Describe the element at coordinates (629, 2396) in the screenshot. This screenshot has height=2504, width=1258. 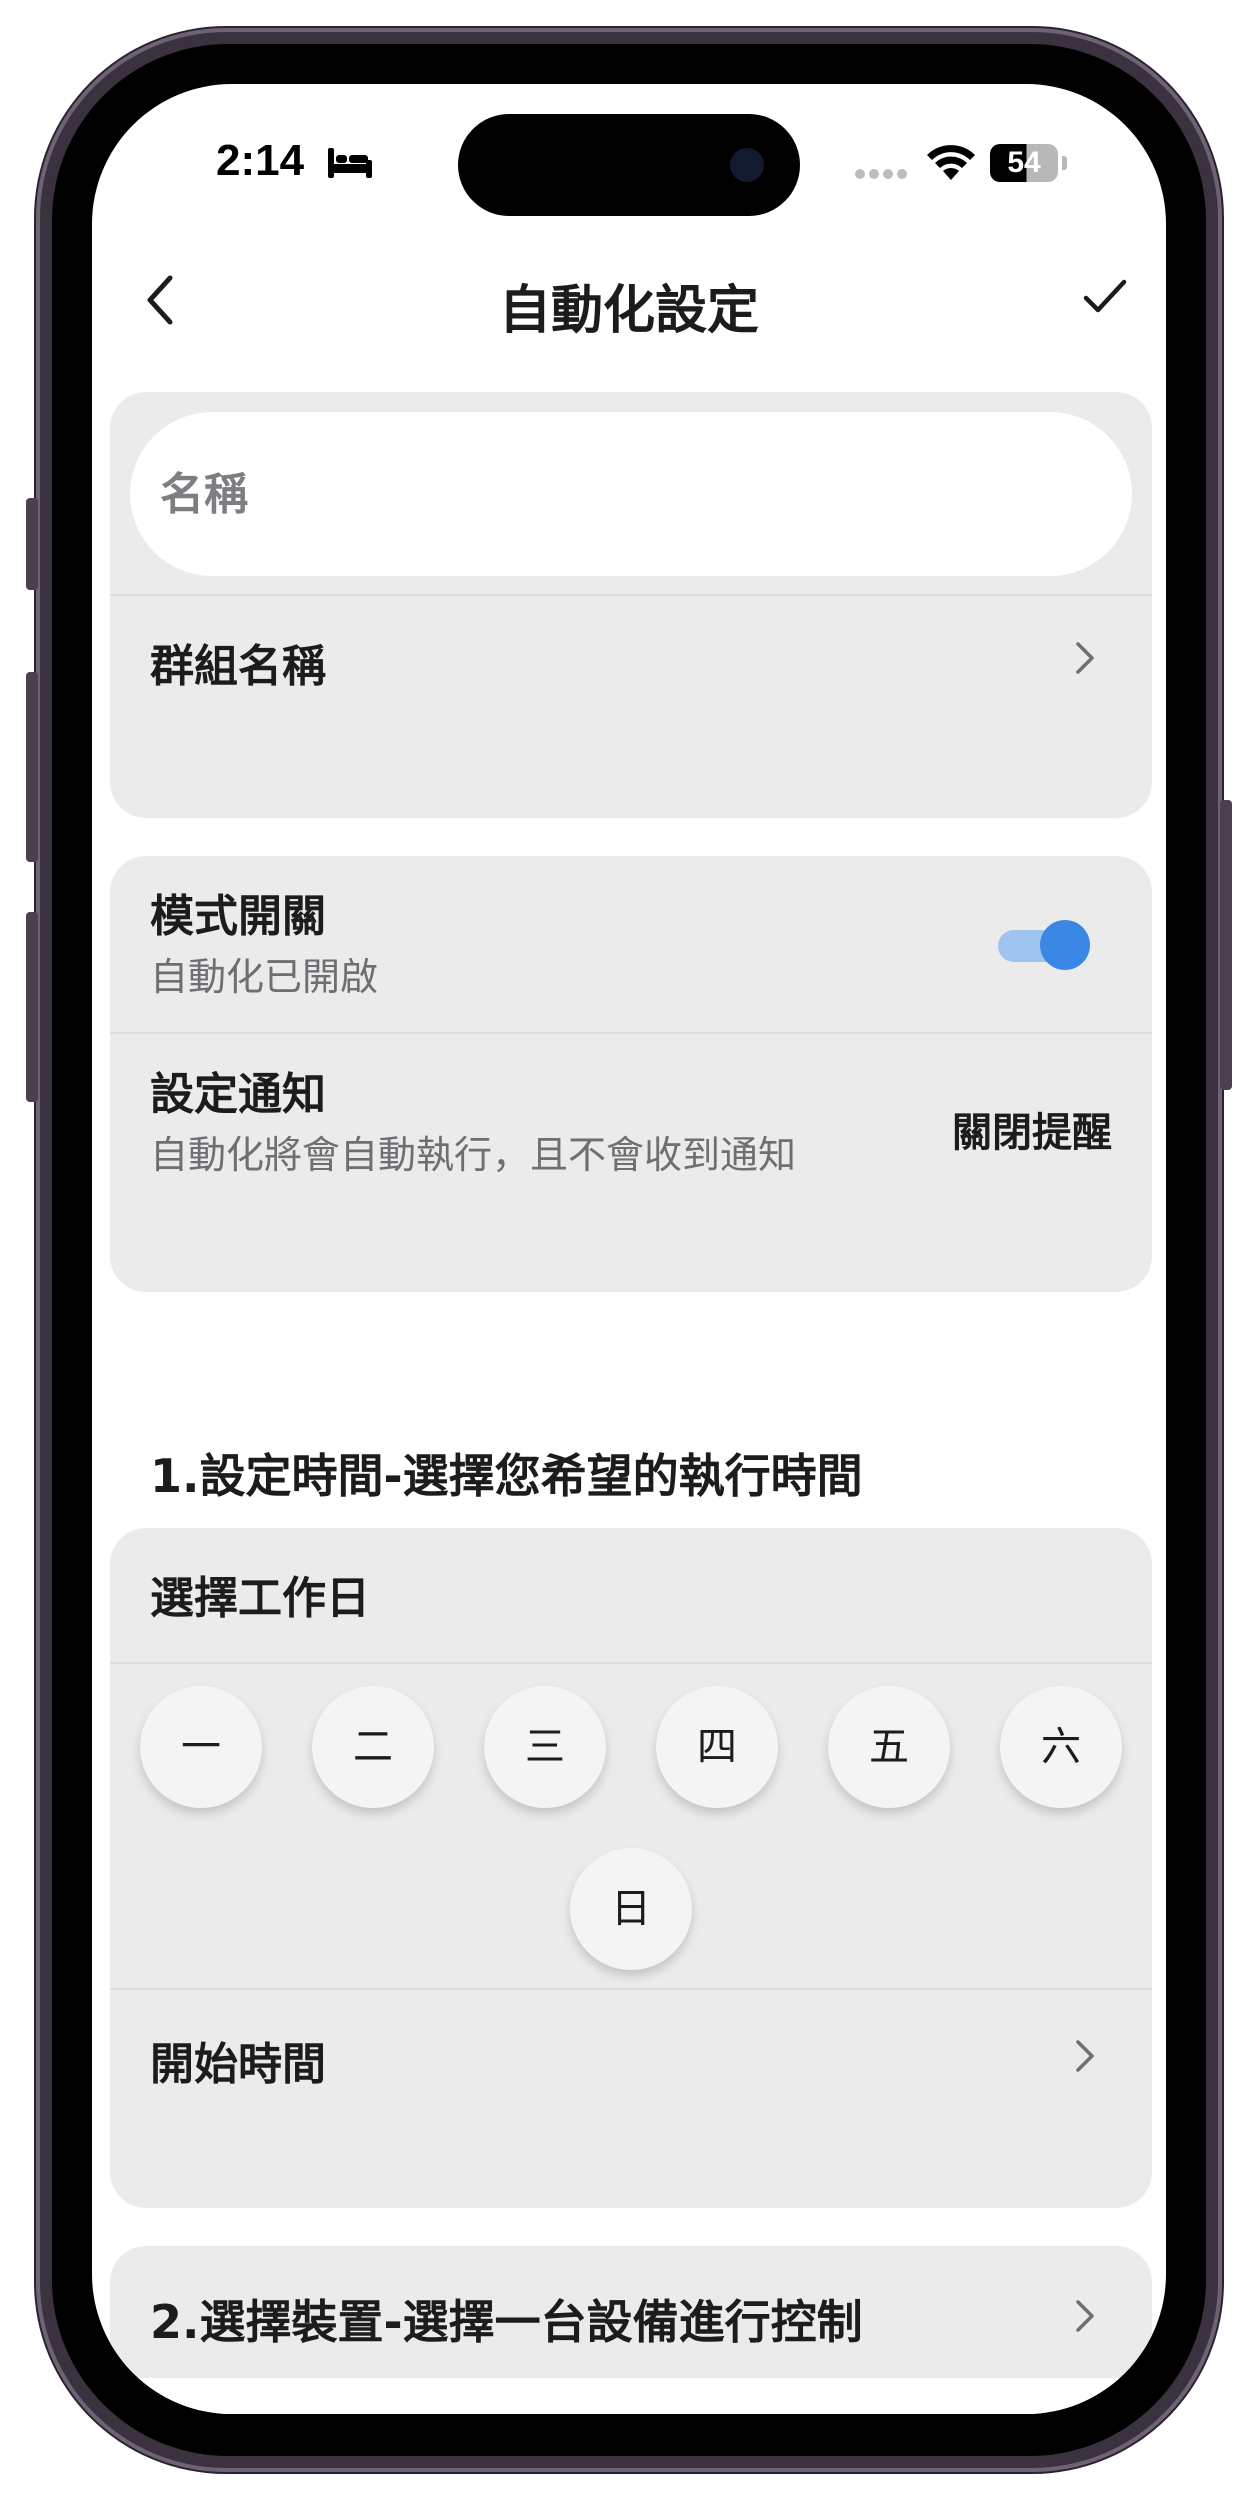
I see `bottom-strip` at that location.